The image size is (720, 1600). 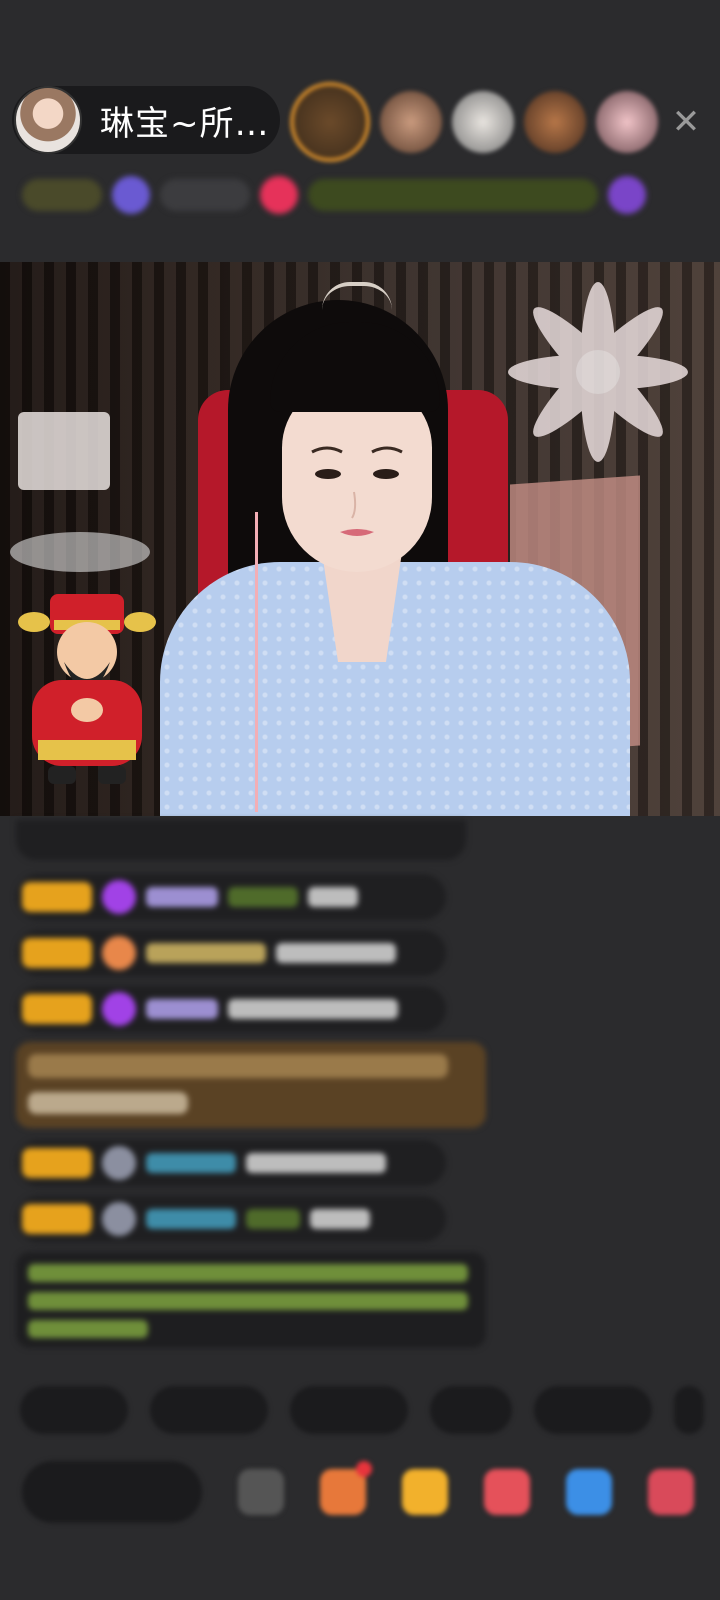 What do you see at coordinates (112, 1492) in the screenshot?
I see `chat-input` at bounding box center [112, 1492].